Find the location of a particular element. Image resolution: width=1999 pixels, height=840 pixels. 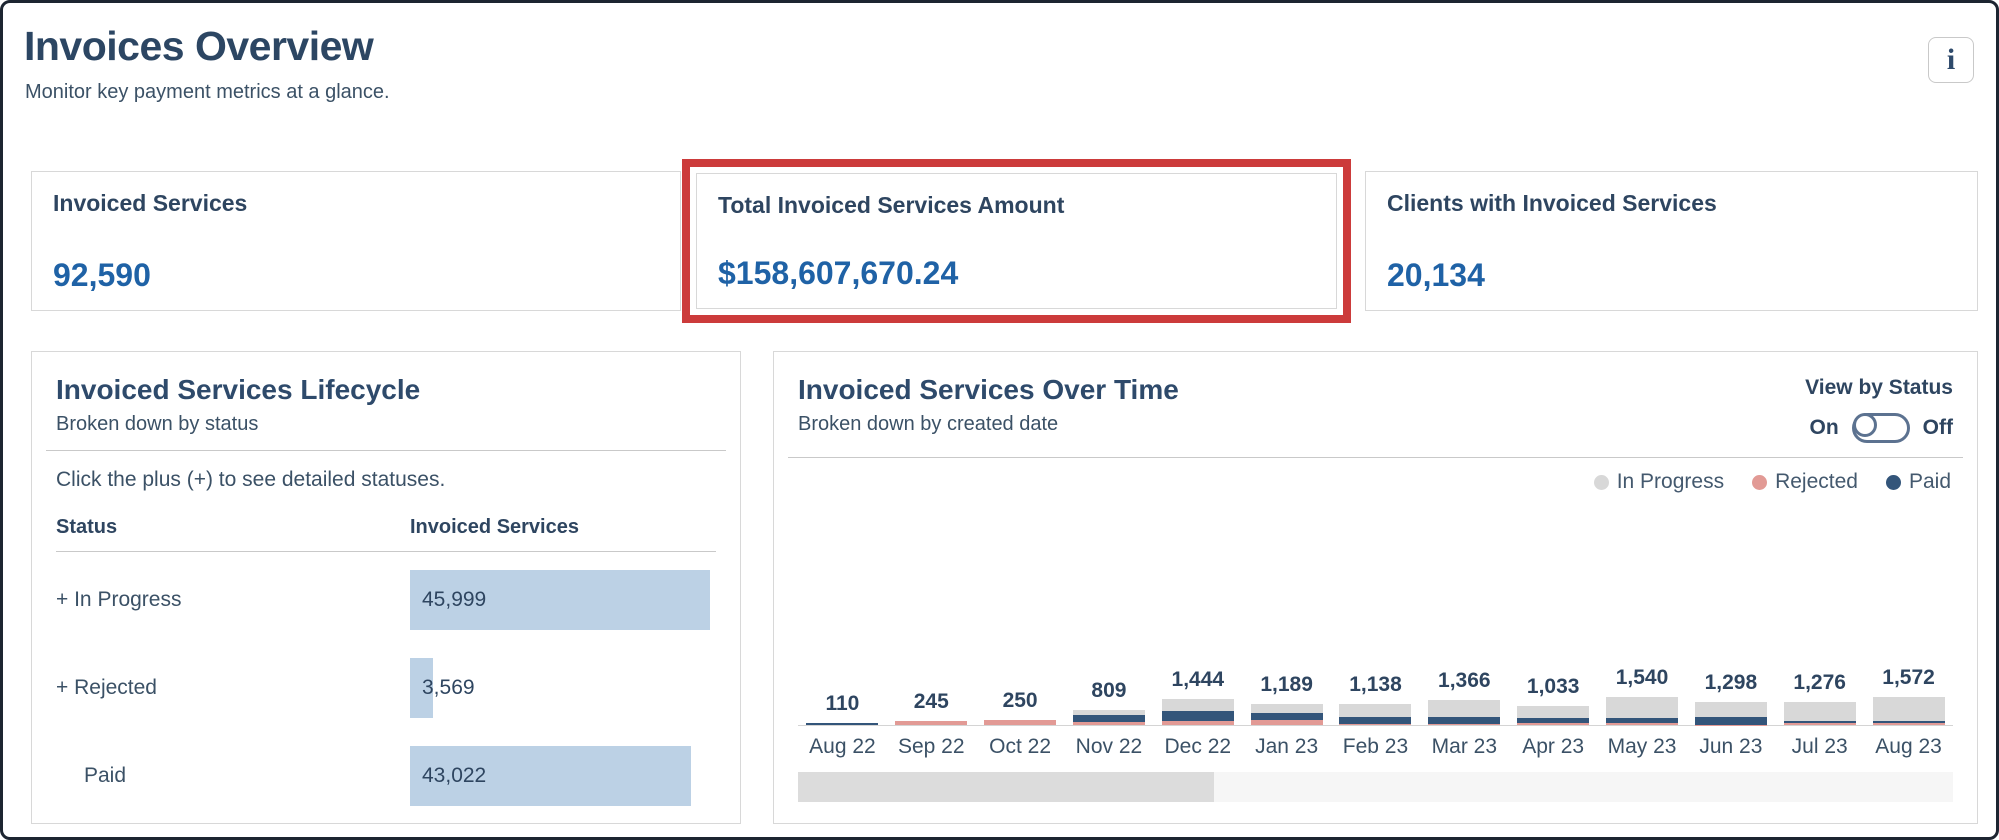

month-label: Apr 23 is located at coordinates (1553, 746).